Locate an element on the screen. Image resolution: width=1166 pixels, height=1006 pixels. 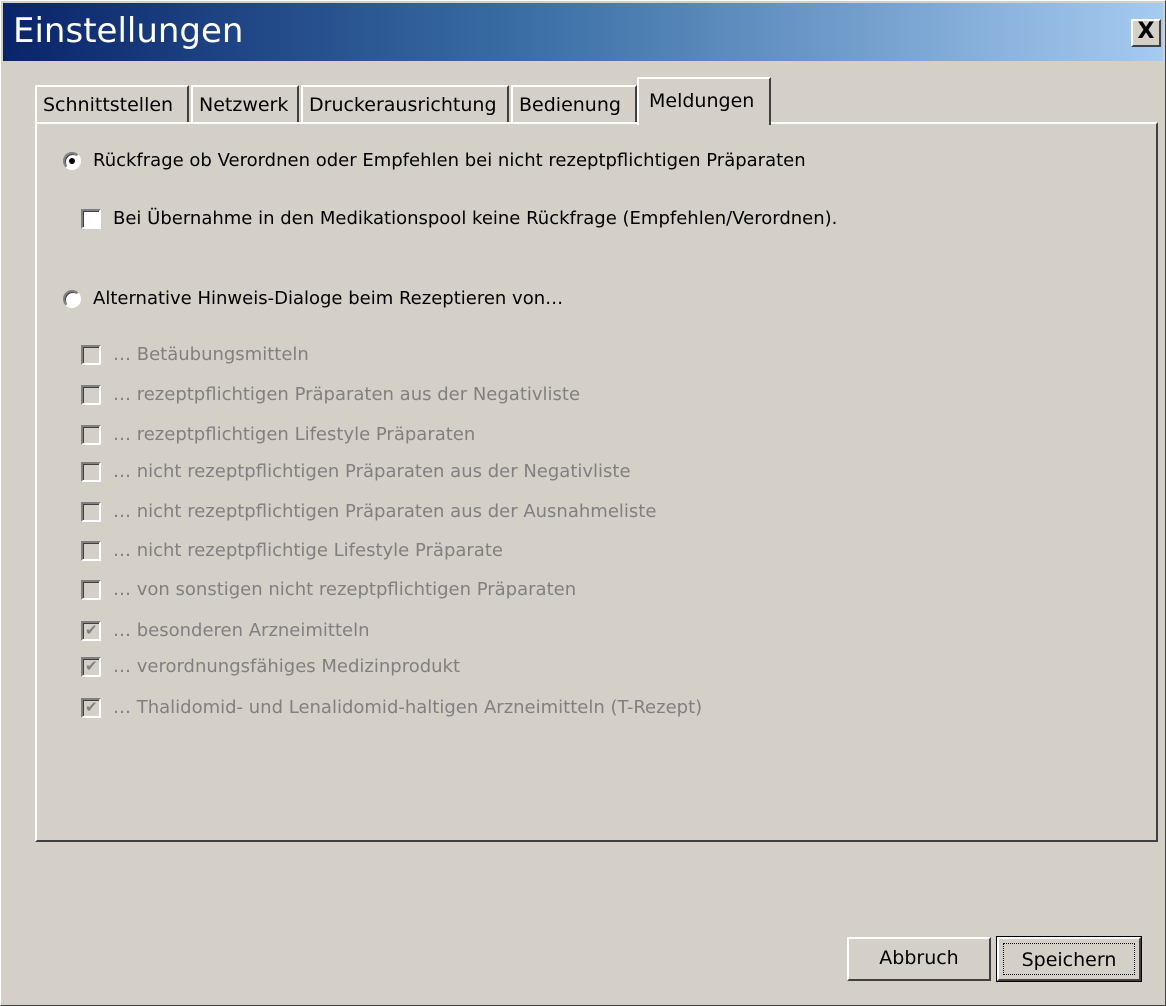
cancel-button-label: Abbruch is located at coordinates (919, 958).